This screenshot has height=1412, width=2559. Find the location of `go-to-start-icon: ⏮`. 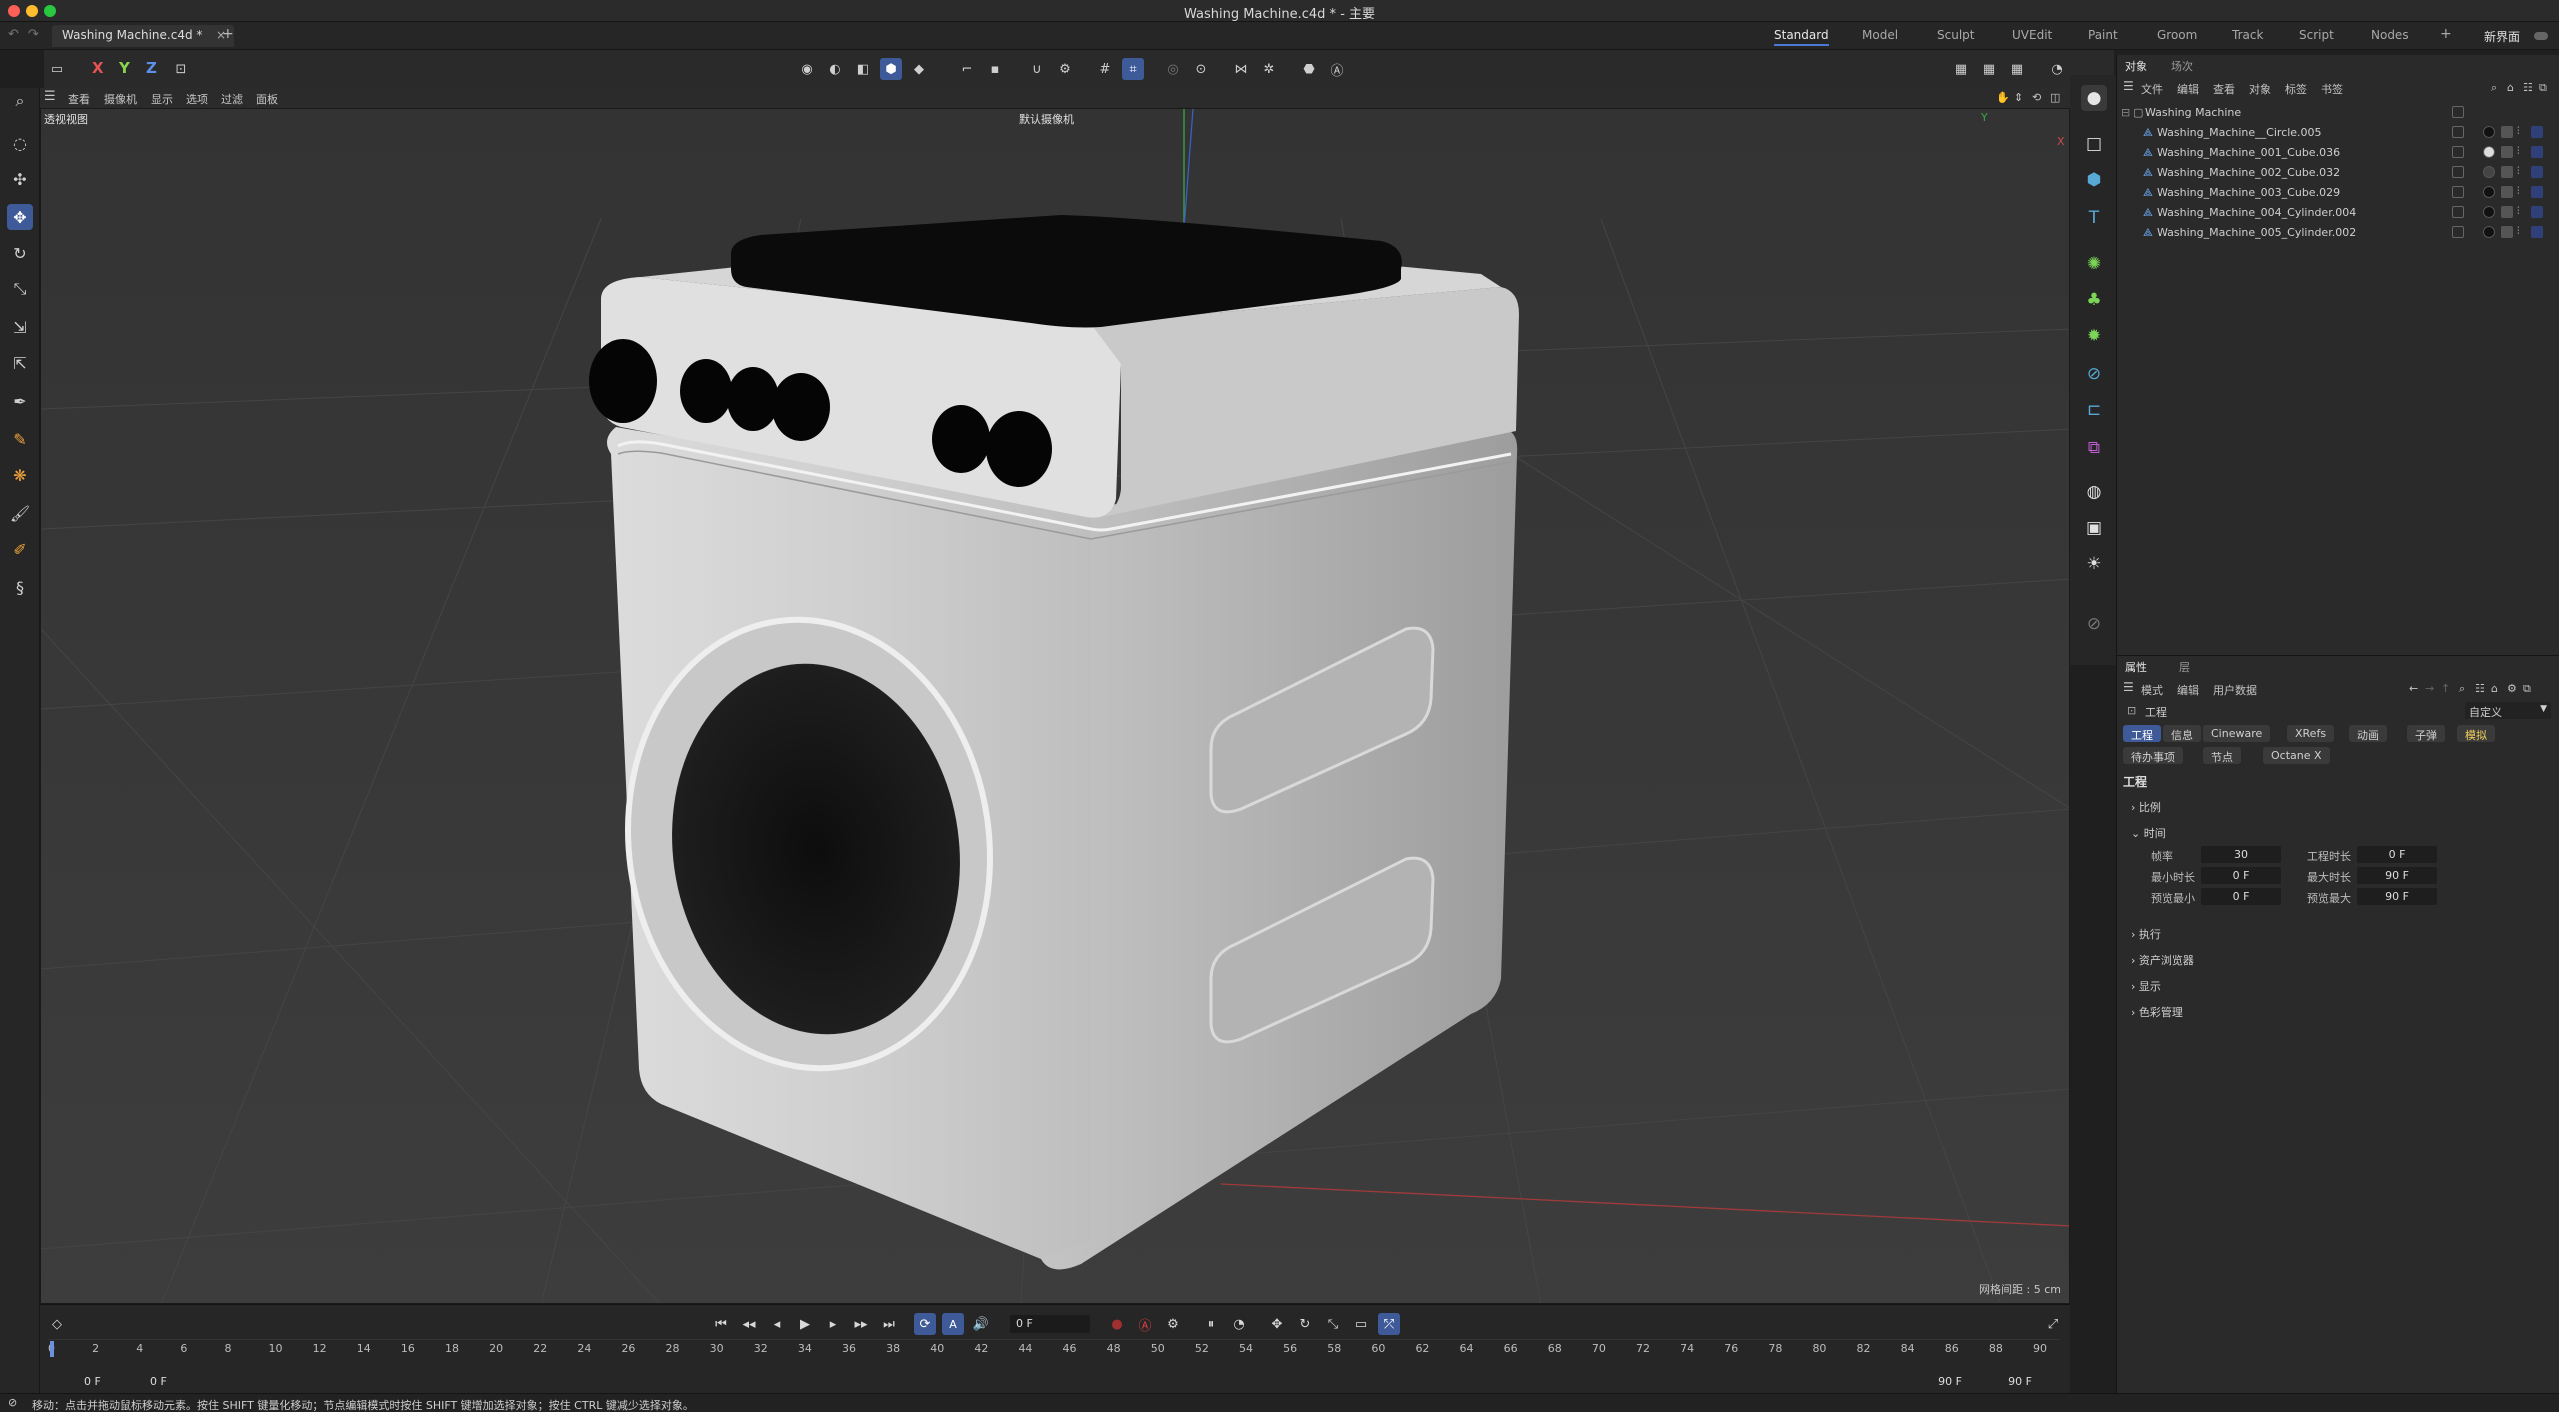

go-to-start-icon: ⏮ is located at coordinates (721, 1324).